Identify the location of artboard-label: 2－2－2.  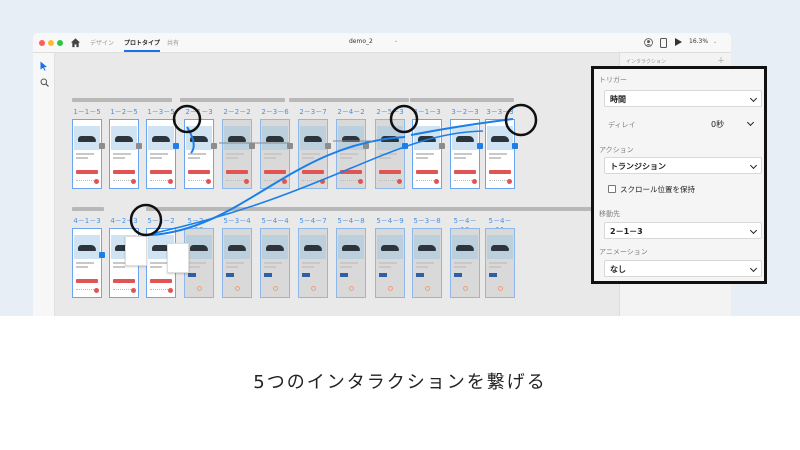
(237, 112).